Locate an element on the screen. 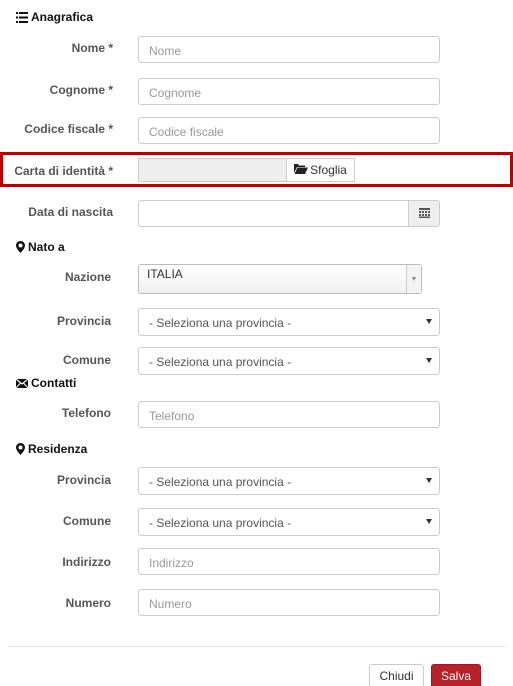 The width and height of the screenshot is (513, 686). calendar-button is located at coordinates (424, 213).